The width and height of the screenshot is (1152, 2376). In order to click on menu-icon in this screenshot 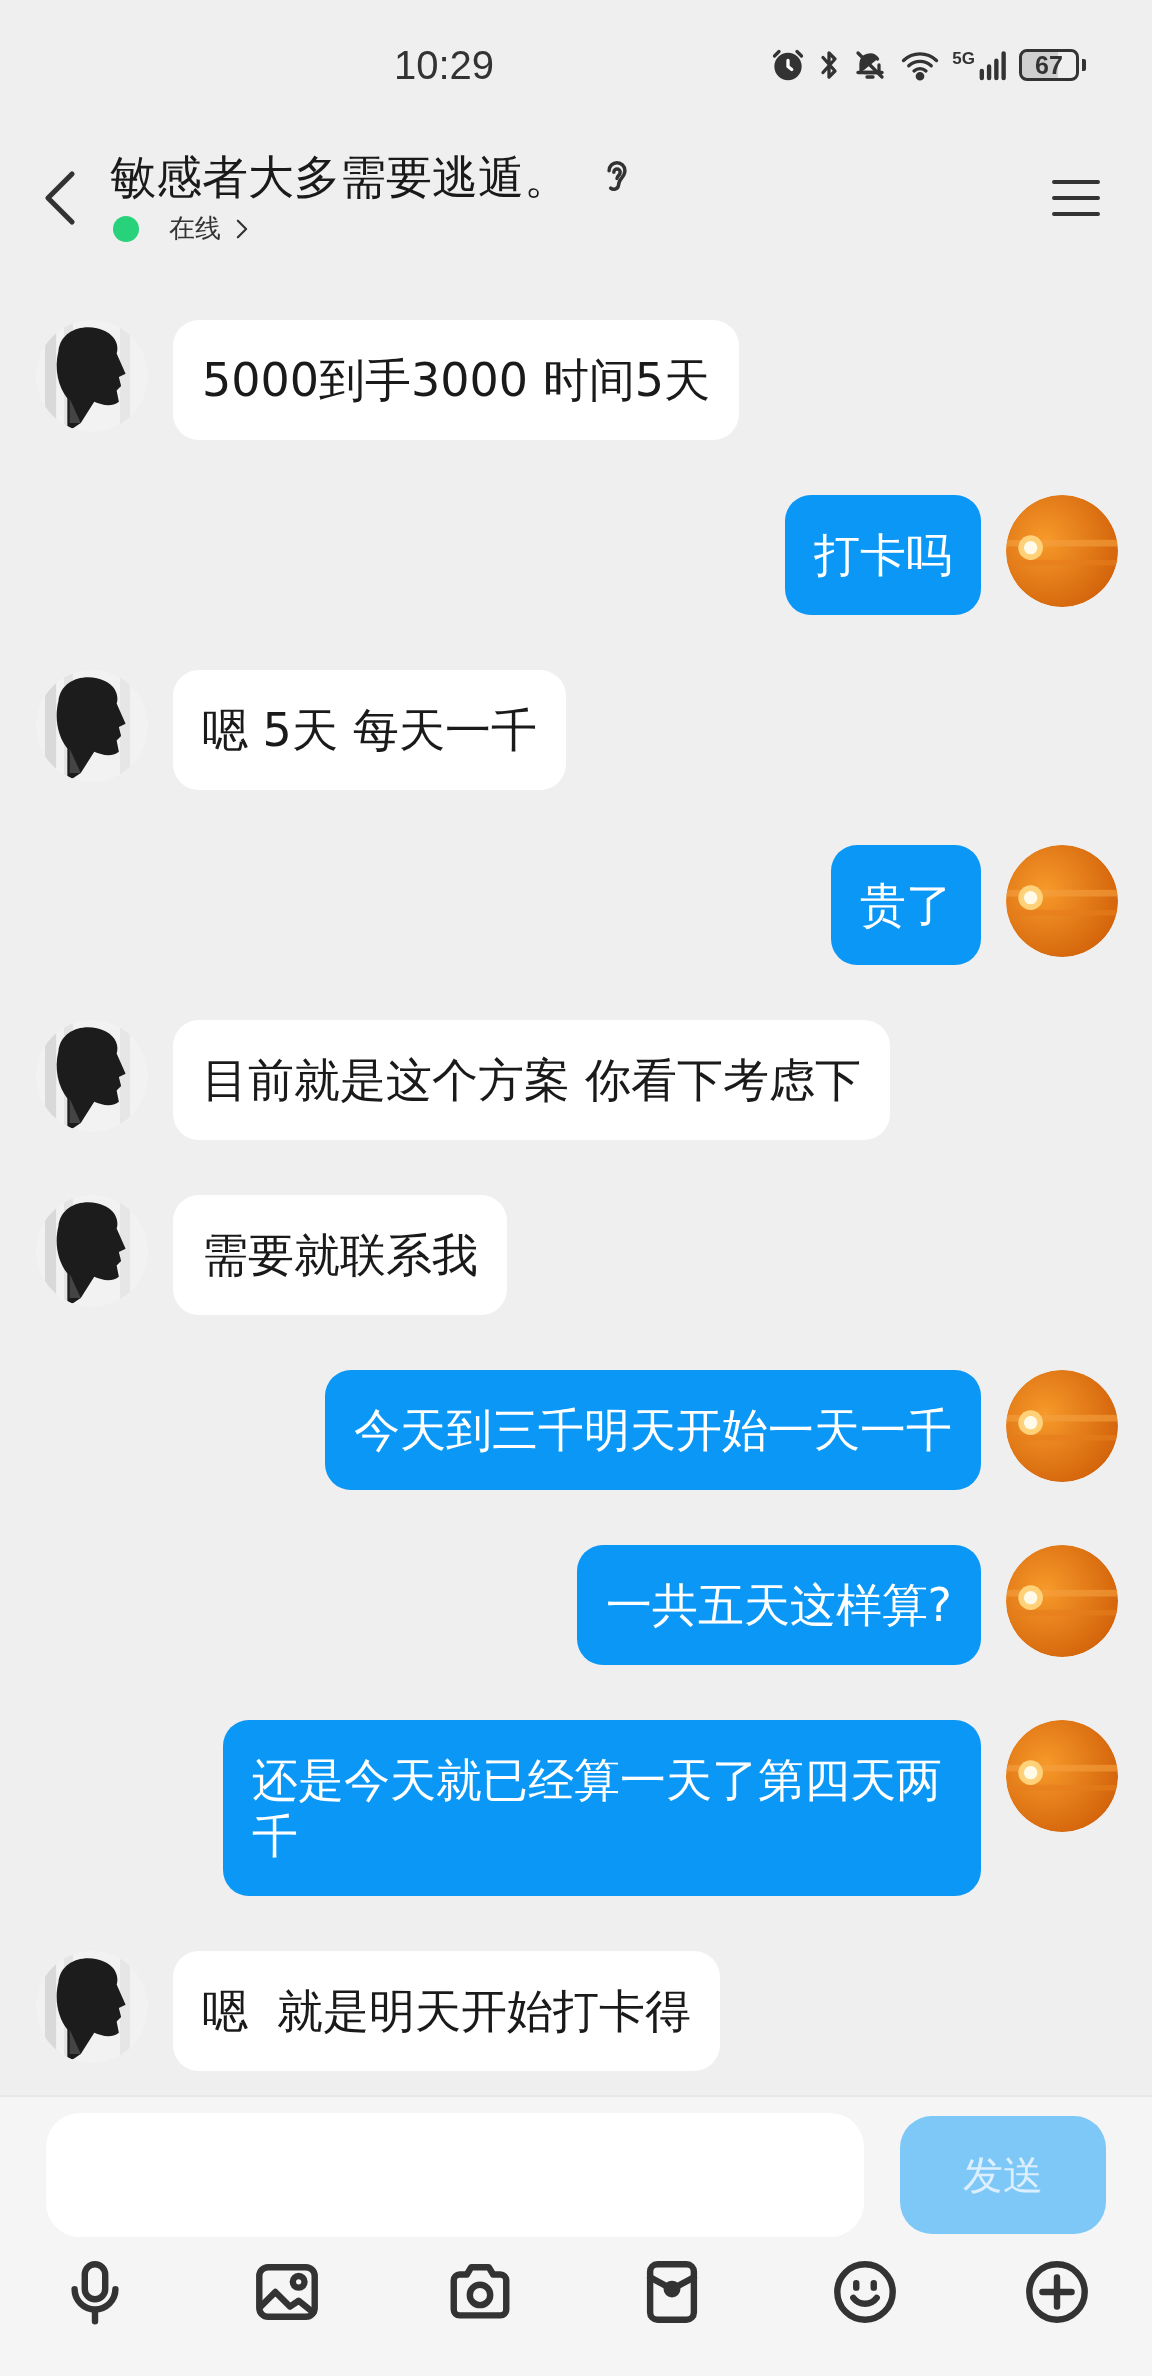, I will do `click(1076, 197)`.